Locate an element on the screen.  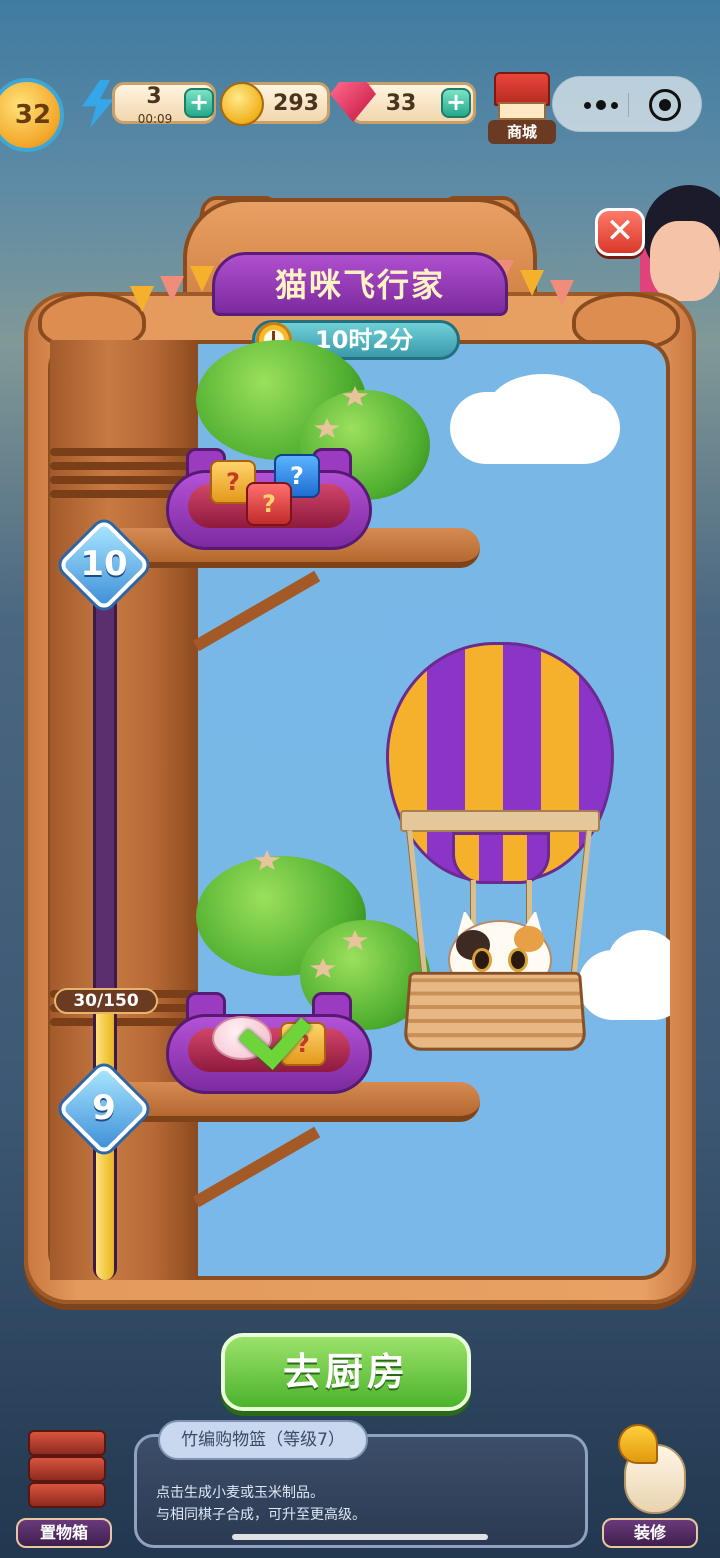
miniprogram-capsule is located at coordinates (627, 104).